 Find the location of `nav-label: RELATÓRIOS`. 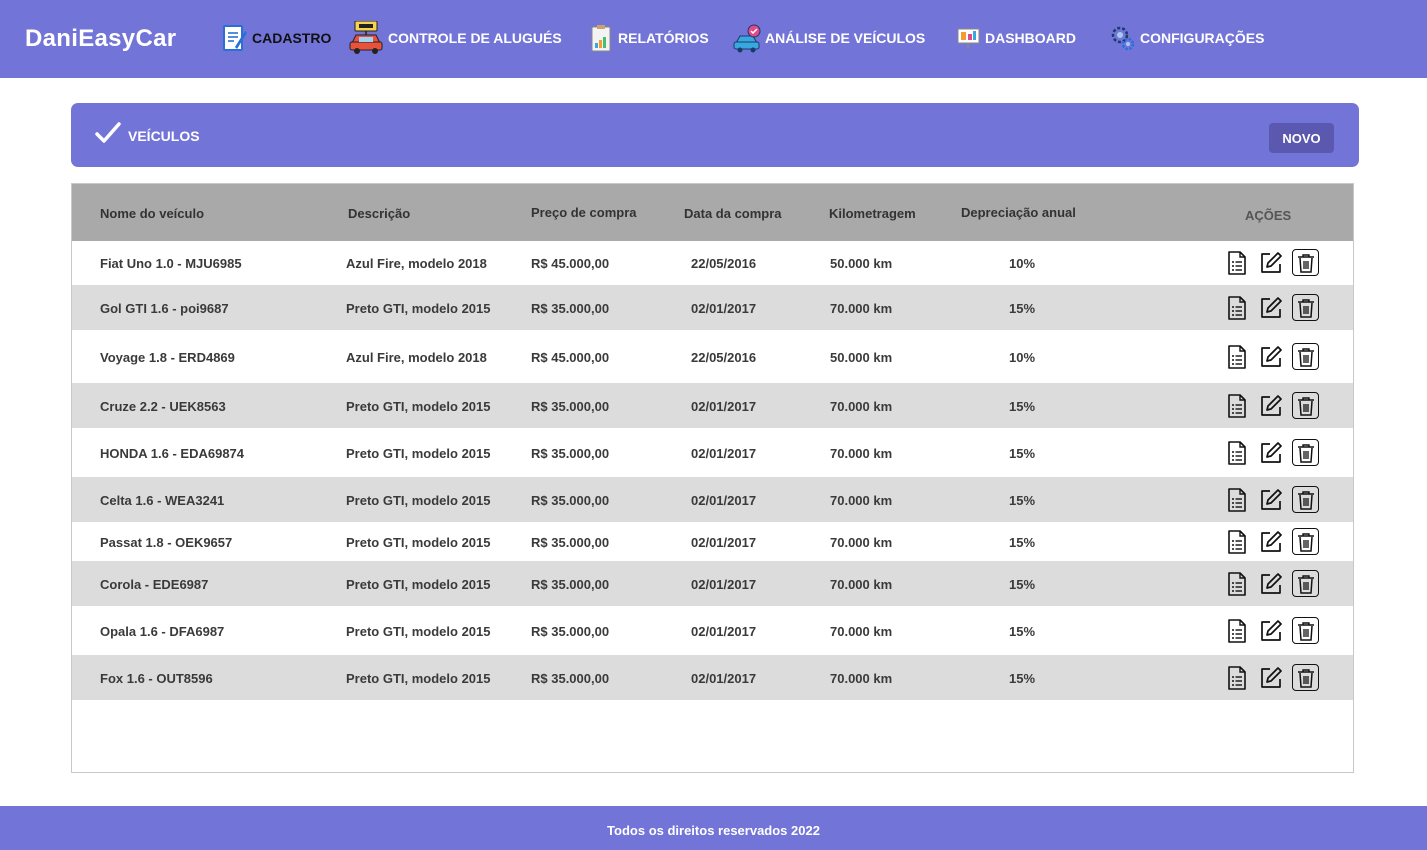

nav-label: RELATÓRIOS is located at coordinates (663, 38).